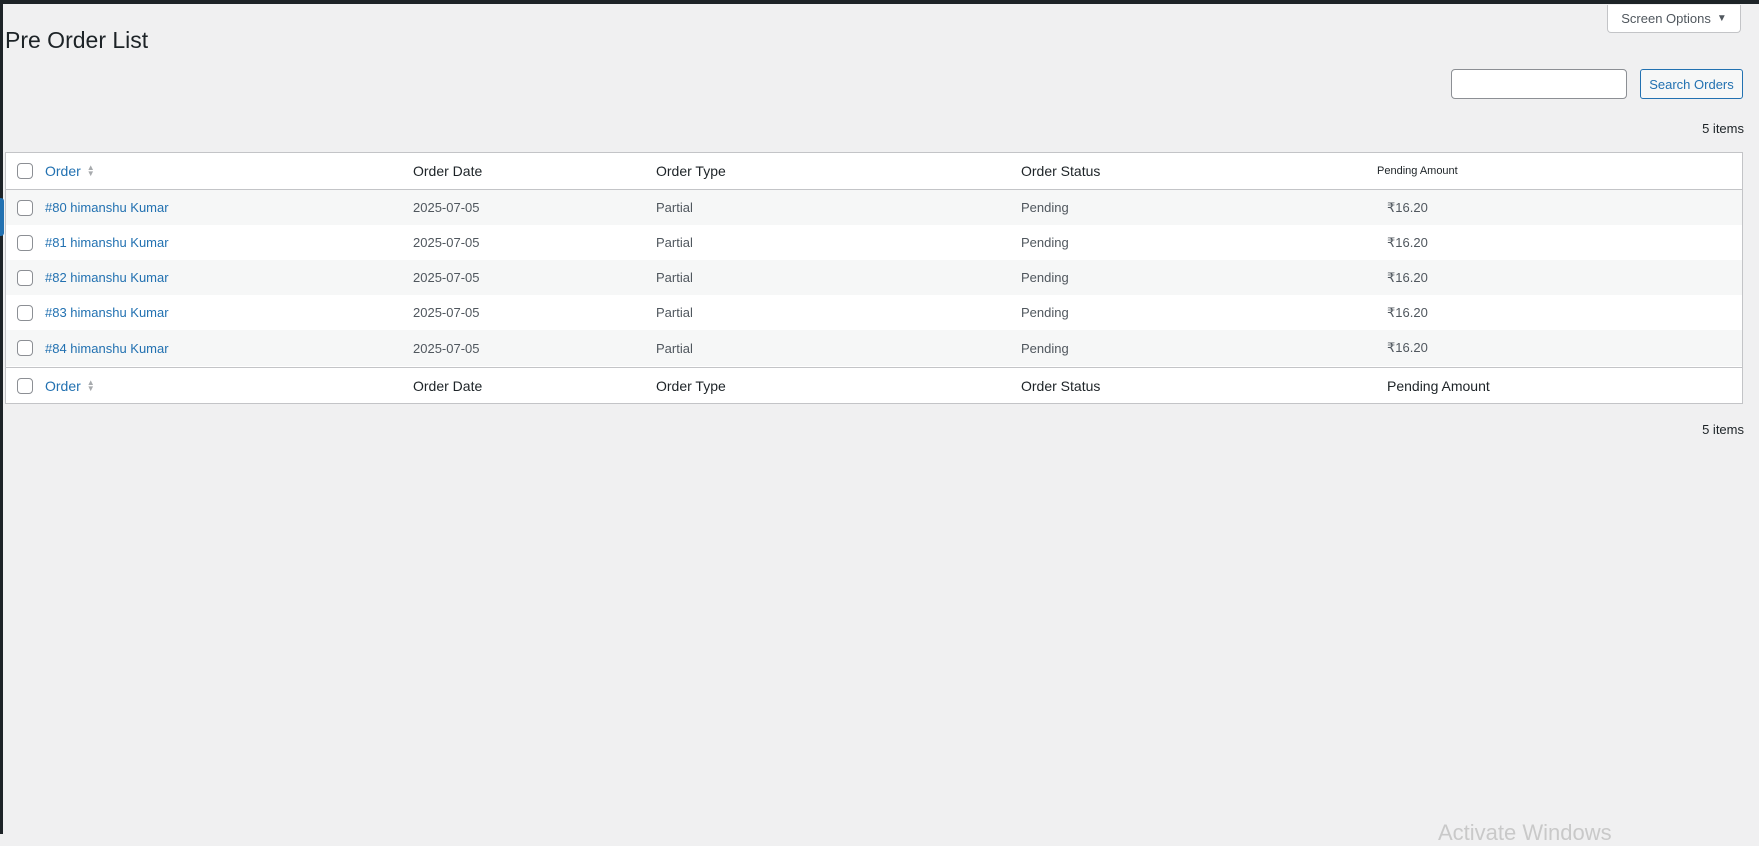 The height and width of the screenshot is (846, 1759). Describe the element at coordinates (2, 217) in the screenshot. I see `sidebar-active-indicator` at that location.